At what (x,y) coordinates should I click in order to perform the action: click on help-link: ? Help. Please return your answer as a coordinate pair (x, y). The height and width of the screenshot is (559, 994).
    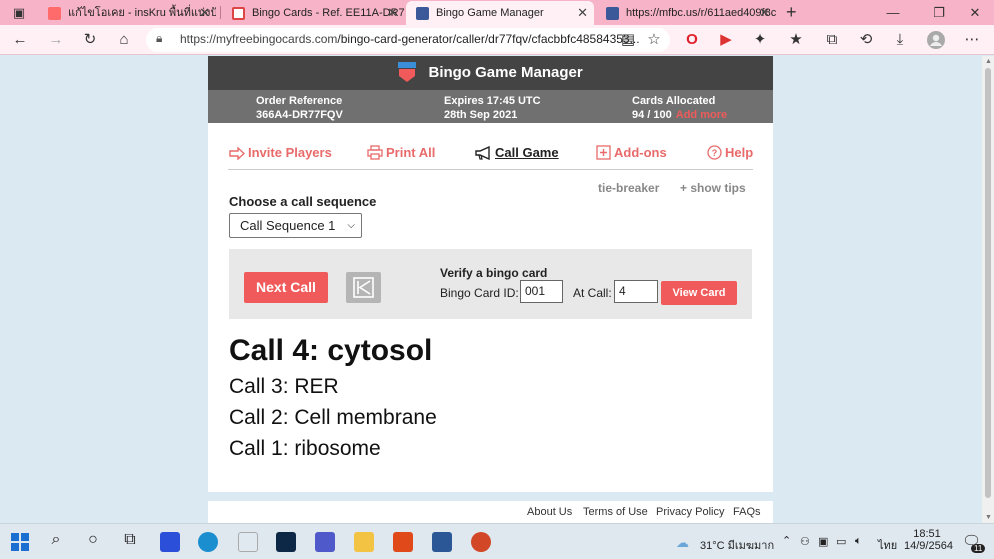
    Looking at the image, I should click on (730, 152).